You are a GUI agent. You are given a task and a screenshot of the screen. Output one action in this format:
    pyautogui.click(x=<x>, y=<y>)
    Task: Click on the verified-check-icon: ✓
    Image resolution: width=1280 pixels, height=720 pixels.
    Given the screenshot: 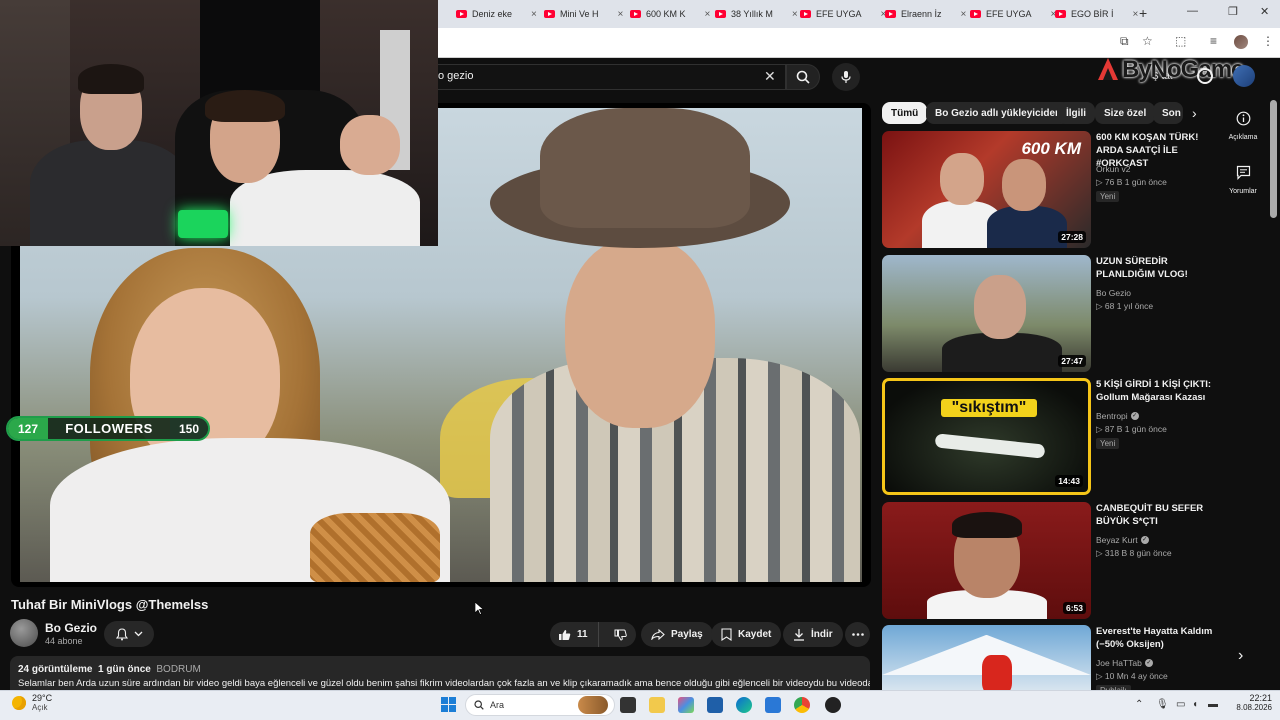 What is the action you would take?
    pyautogui.click(x=1144, y=540)
    